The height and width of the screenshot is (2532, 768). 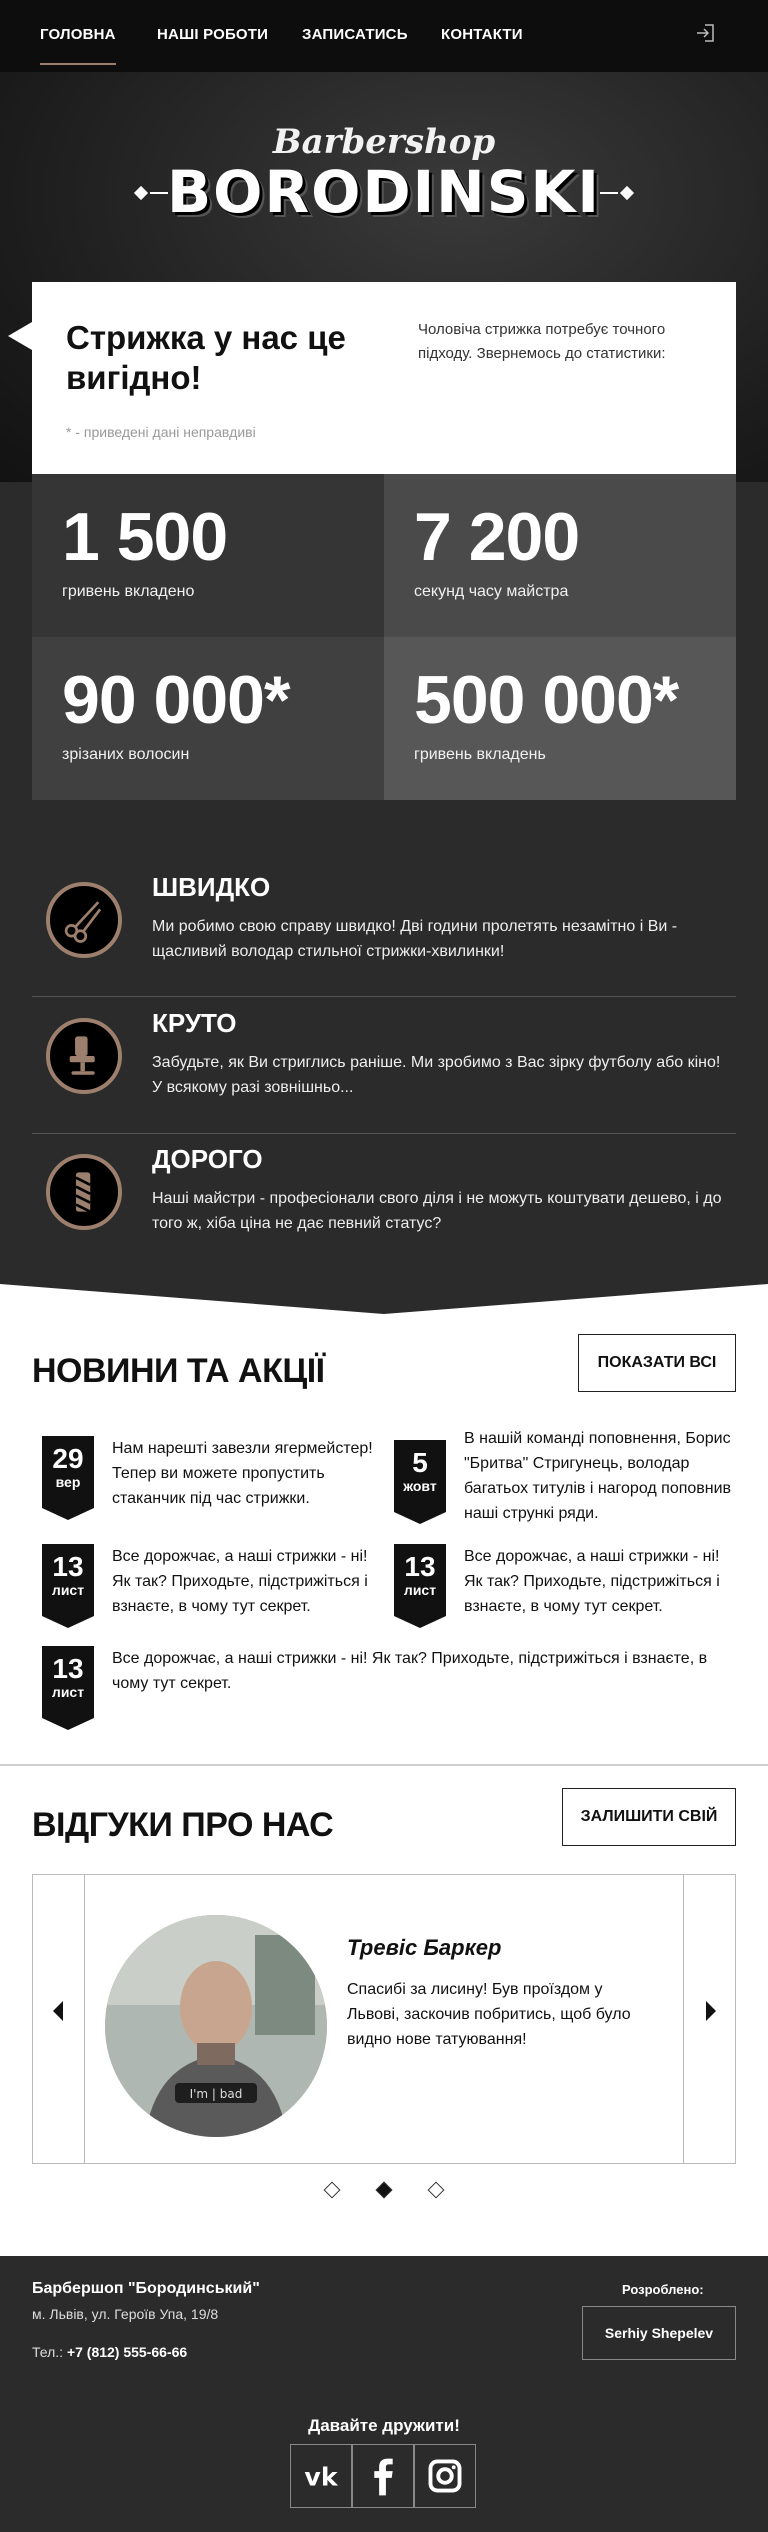 I want to click on hero-ornament-left-line, so click(x=159, y=193).